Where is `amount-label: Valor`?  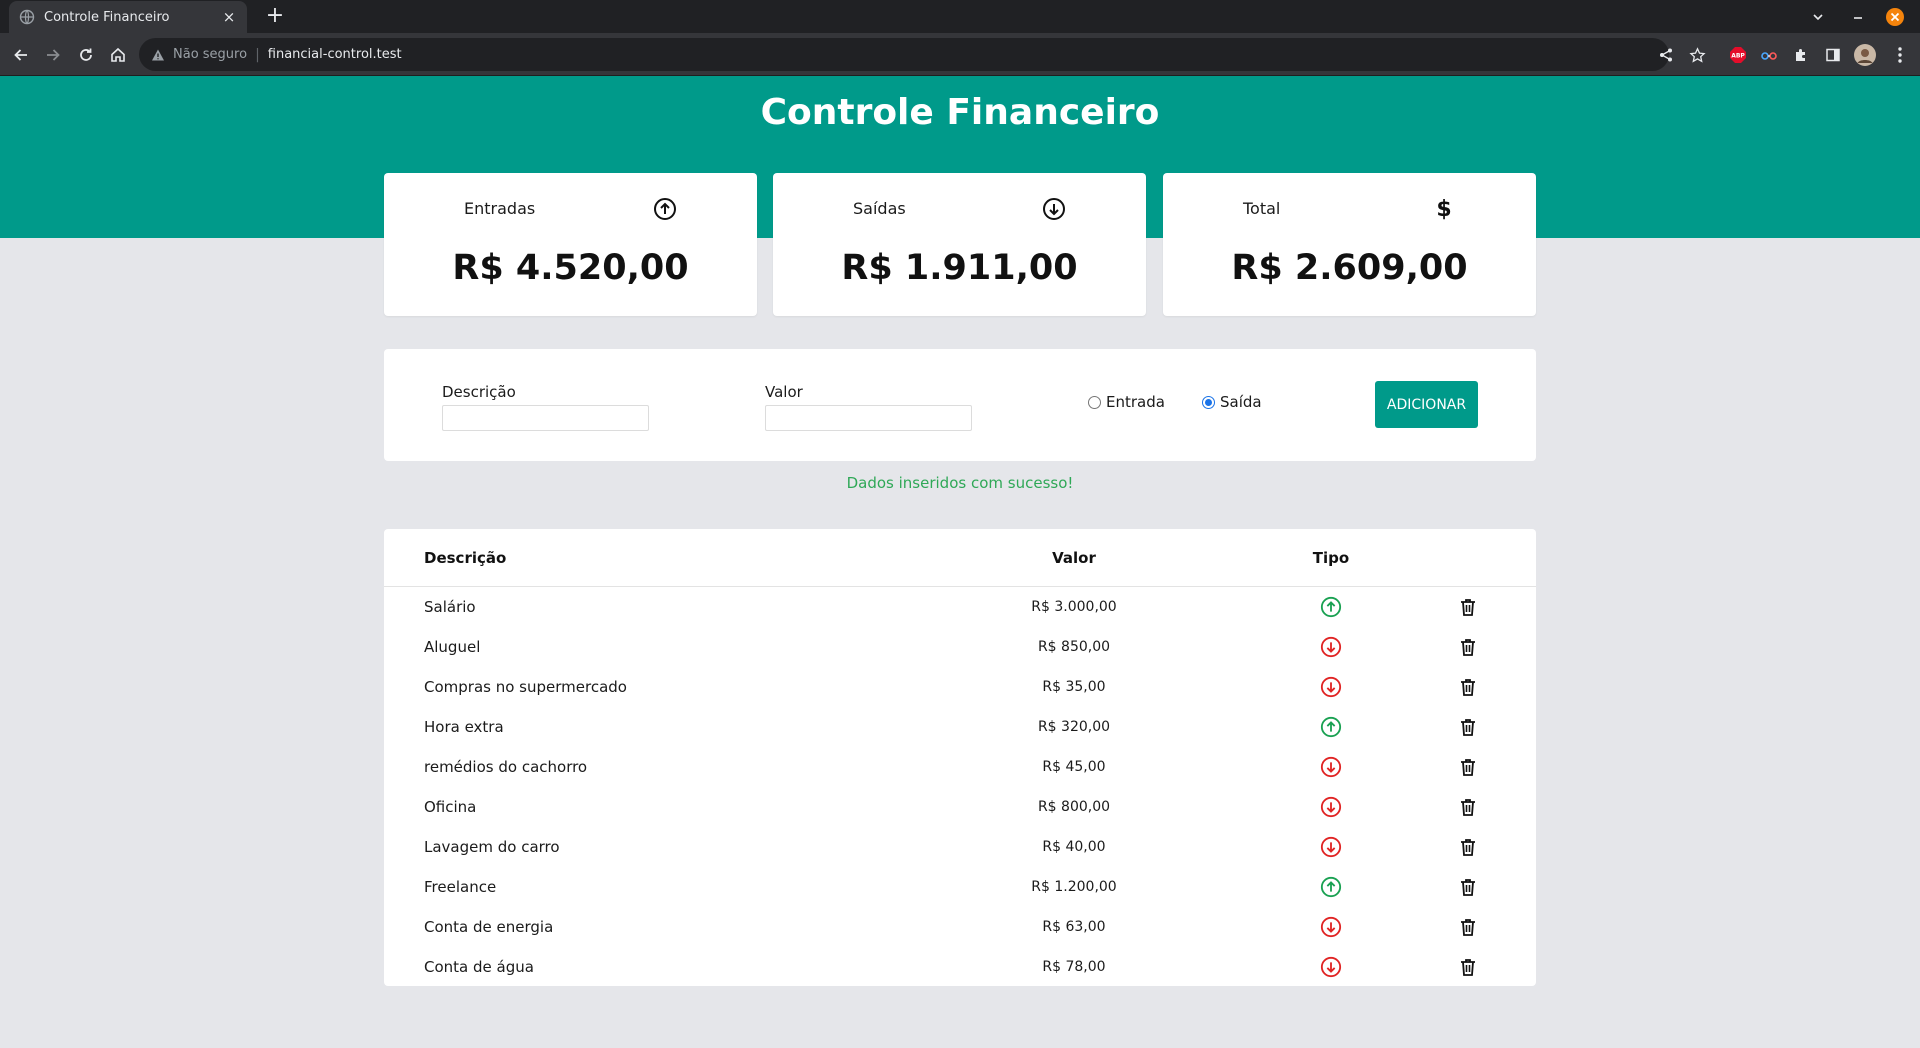
amount-label: Valor is located at coordinates (784, 392).